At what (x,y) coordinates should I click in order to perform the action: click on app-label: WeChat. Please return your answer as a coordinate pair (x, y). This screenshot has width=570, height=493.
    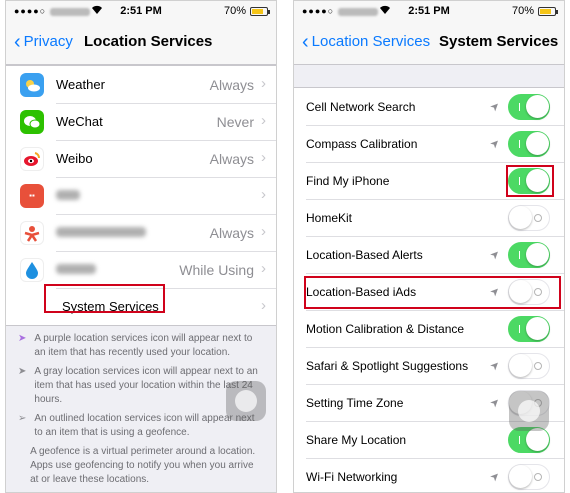
    Looking at the image, I should click on (79, 121).